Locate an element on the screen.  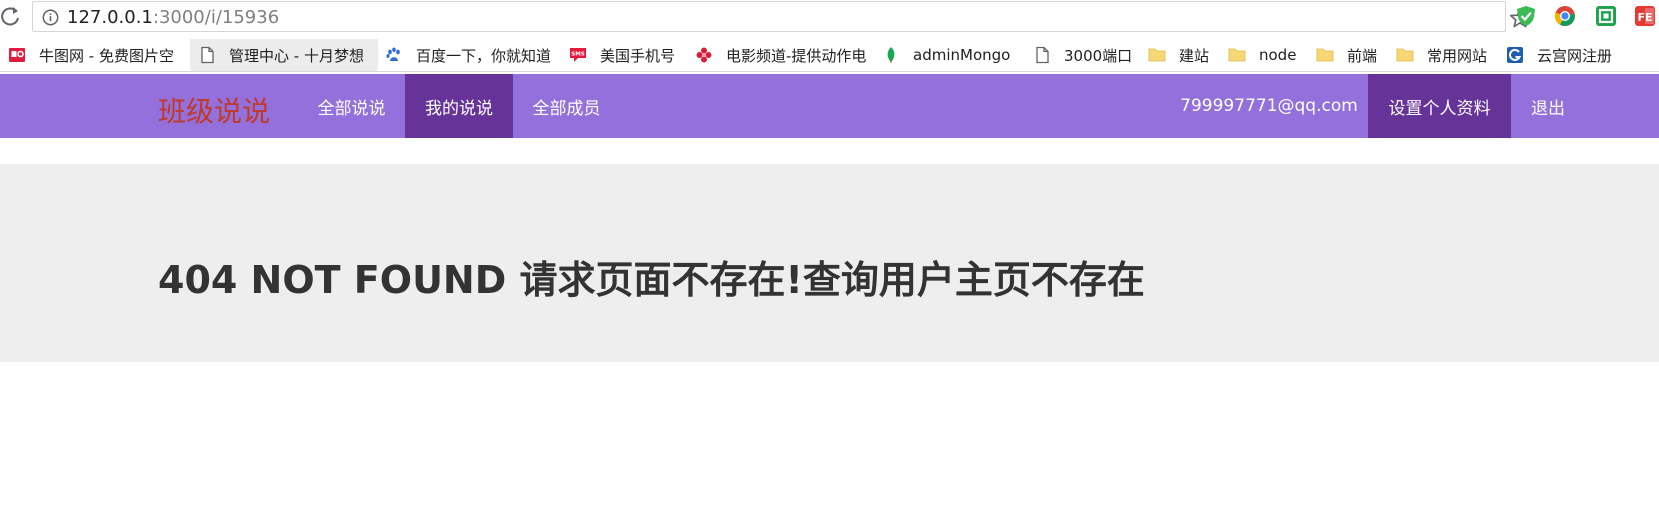
svg-text: SMS is located at coordinates (577, 55).